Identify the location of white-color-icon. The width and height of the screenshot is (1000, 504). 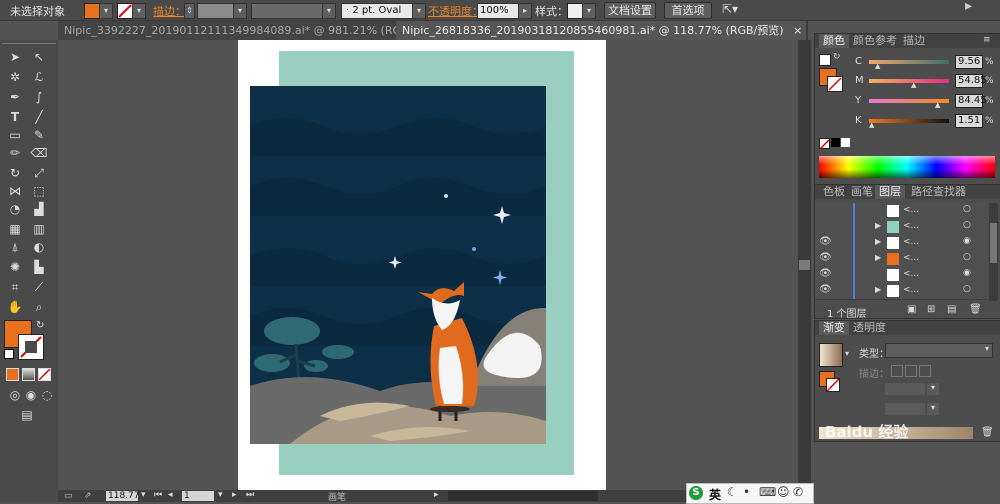
(845, 142).